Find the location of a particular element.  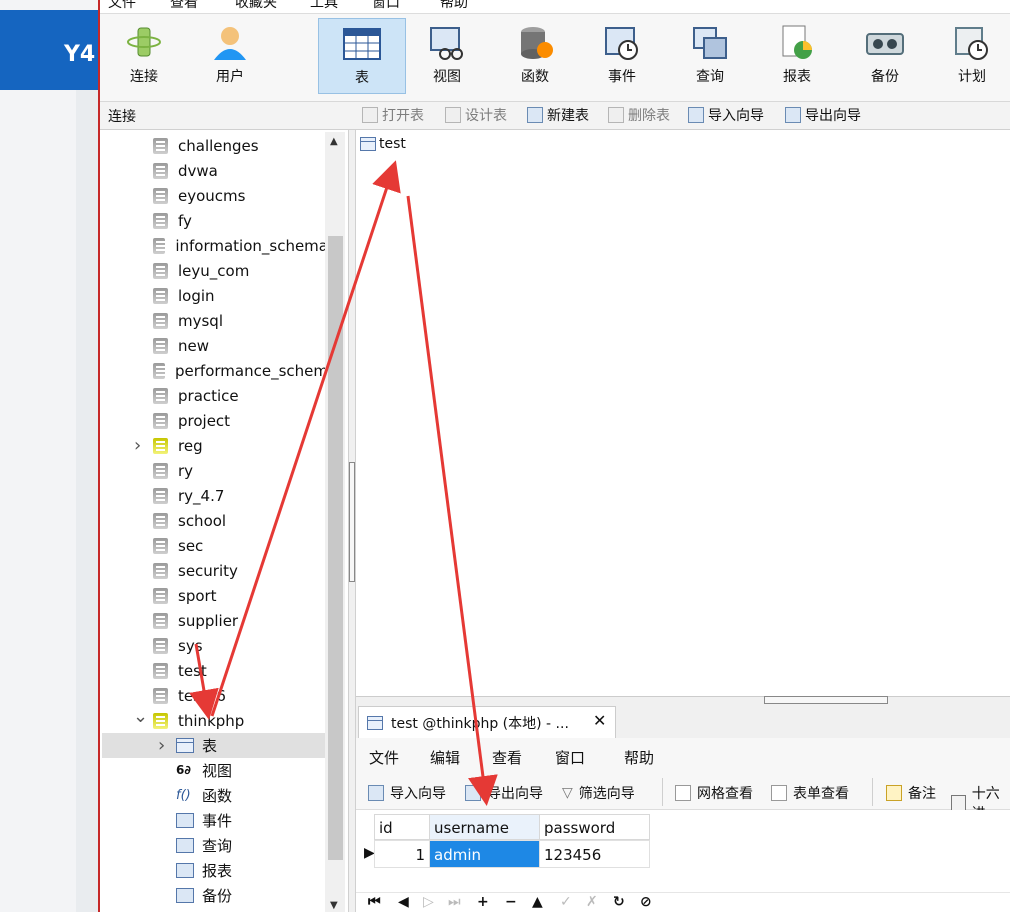

toolbar-table-button: 表 is located at coordinates (362, 56).